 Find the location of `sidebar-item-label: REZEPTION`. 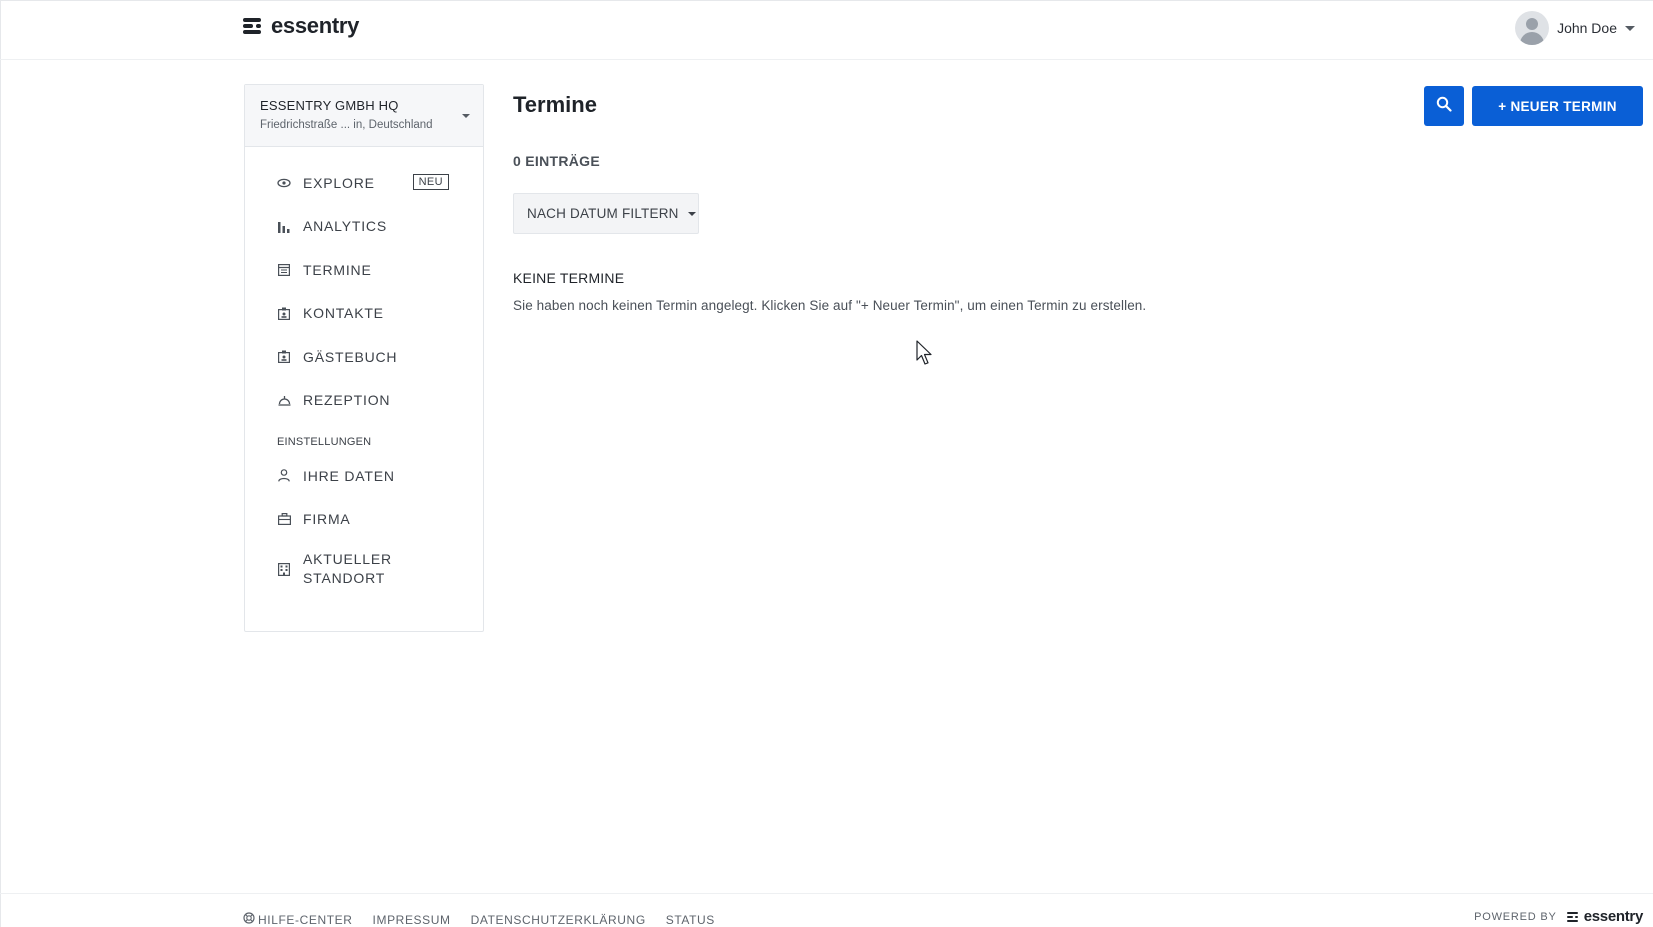

sidebar-item-label: REZEPTION is located at coordinates (347, 400).